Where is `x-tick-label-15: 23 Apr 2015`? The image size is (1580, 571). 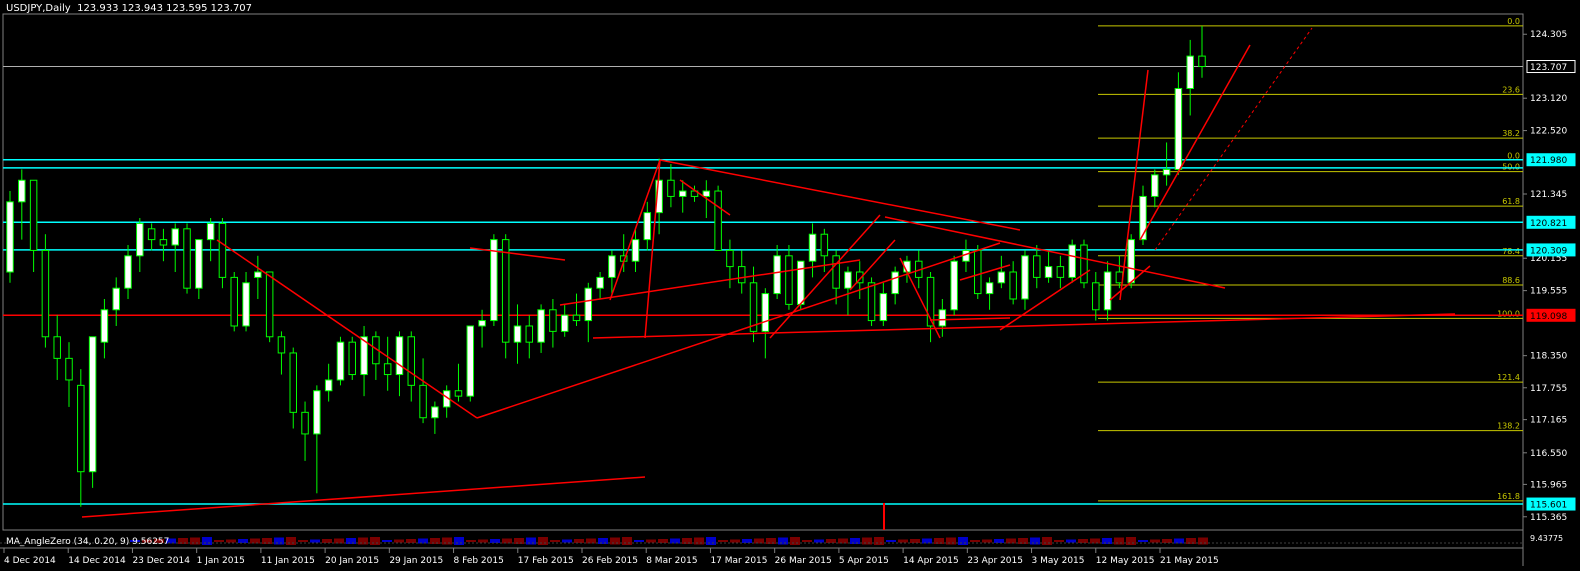
x-tick-label-15: 23 Apr 2015 is located at coordinates (995, 561).